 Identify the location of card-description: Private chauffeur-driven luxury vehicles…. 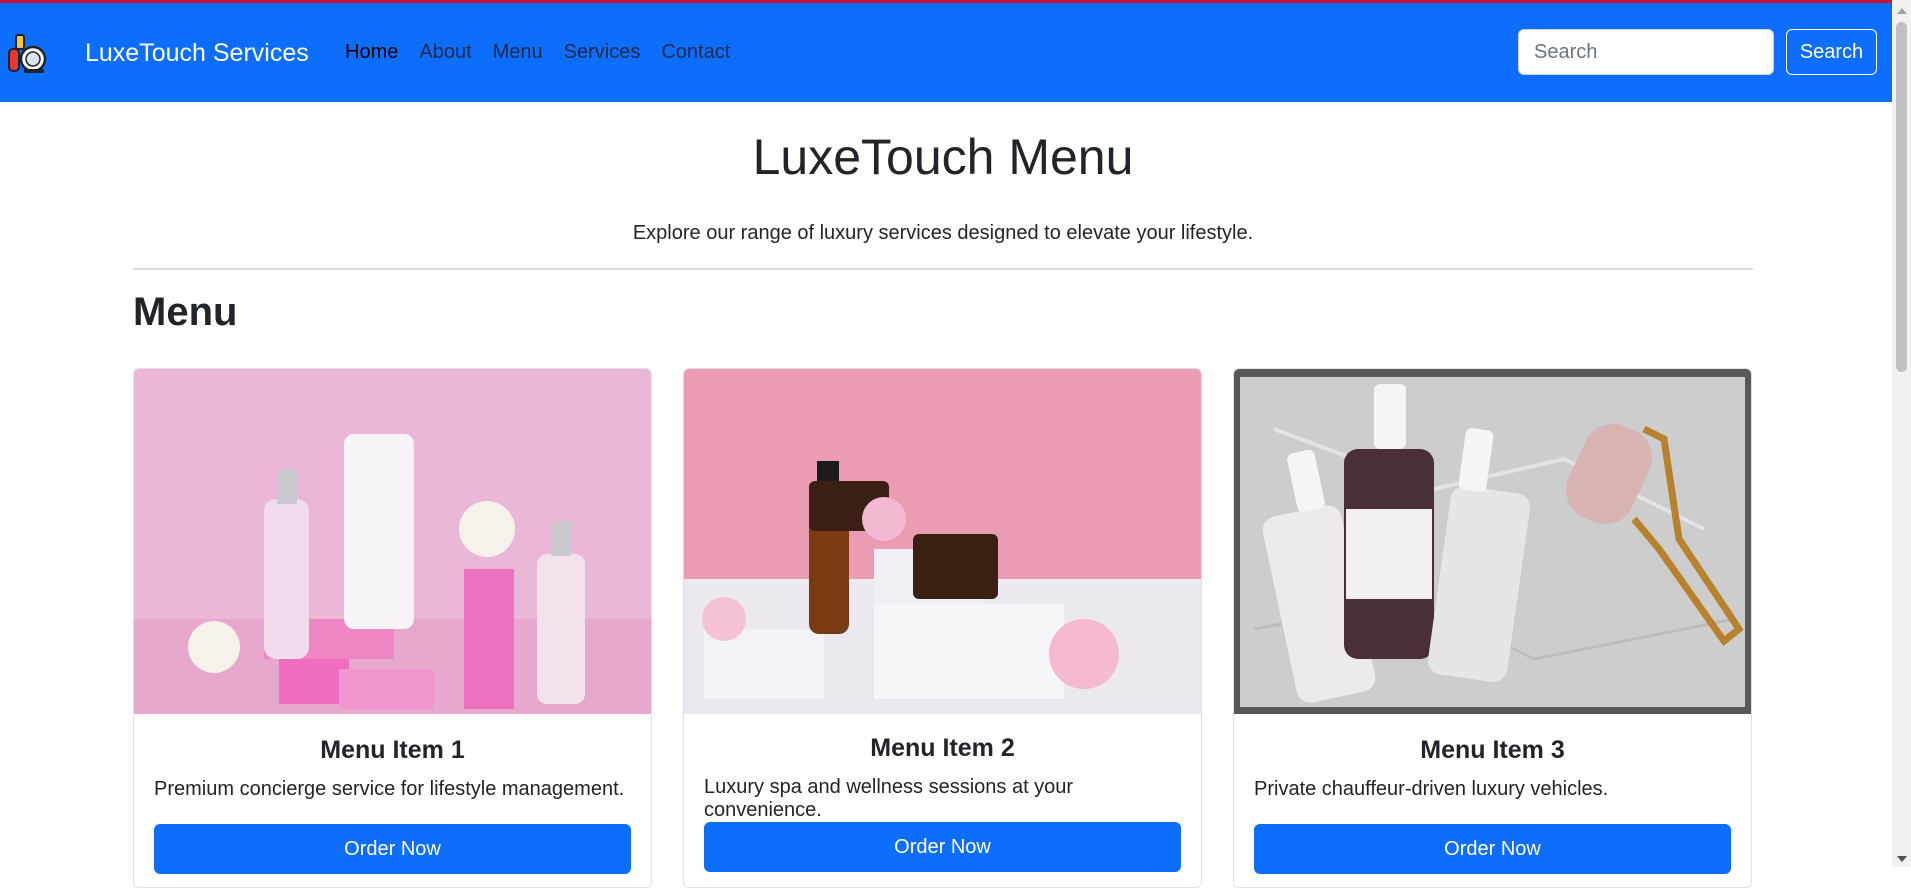
(1431, 789).